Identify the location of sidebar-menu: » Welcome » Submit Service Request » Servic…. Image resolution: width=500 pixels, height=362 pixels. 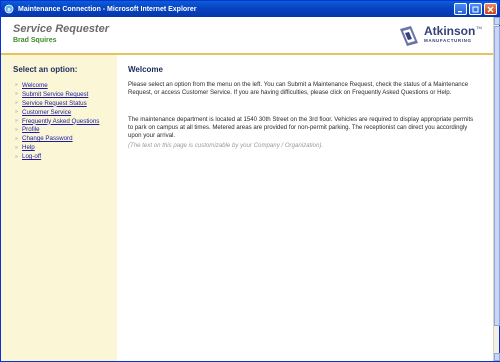
(57, 121).